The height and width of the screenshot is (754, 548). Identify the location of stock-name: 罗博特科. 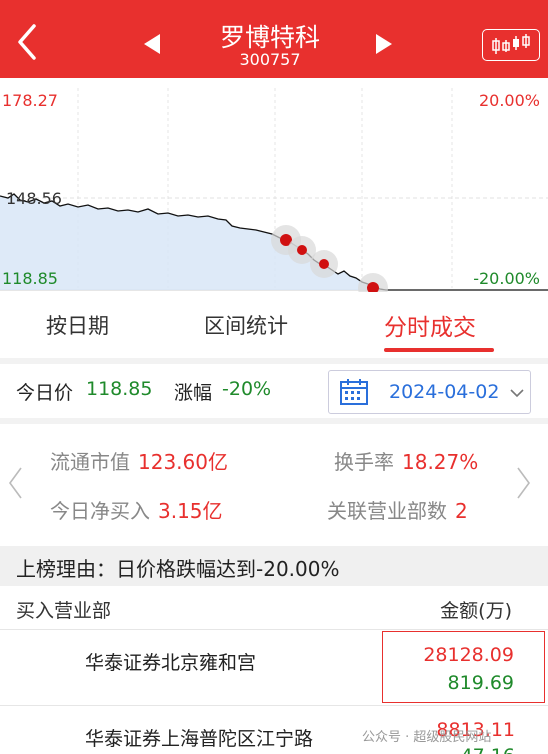
(269, 37).